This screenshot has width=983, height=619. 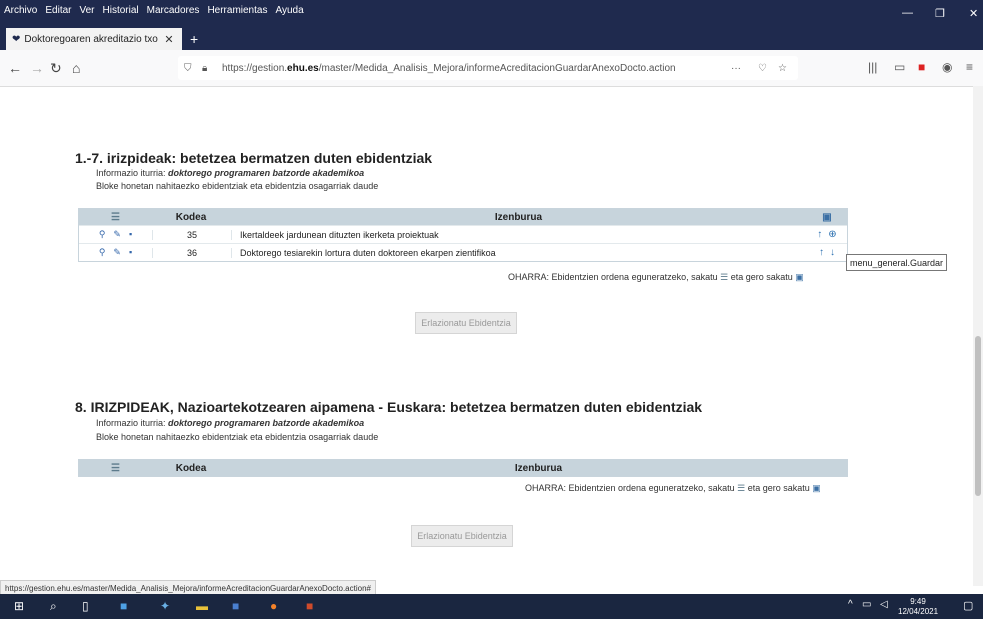 What do you see at coordinates (940, 13) in the screenshot?
I see `maximize-button: ❐` at bounding box center [940, 13].